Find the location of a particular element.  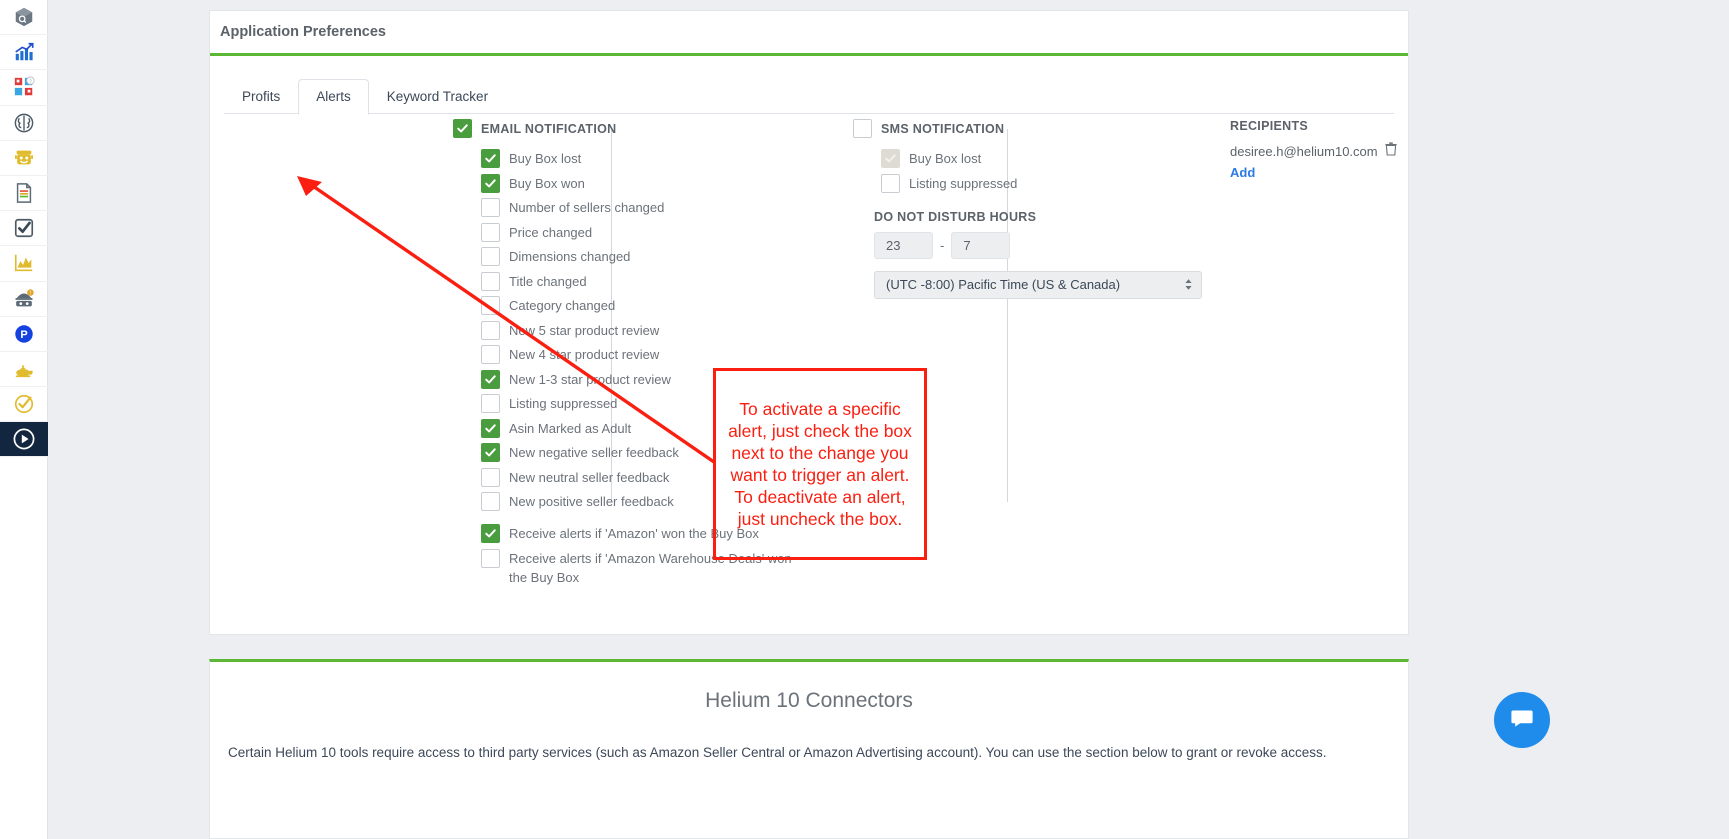

sidebar-item-keyword-tracker is located at coordinates (24, 264).